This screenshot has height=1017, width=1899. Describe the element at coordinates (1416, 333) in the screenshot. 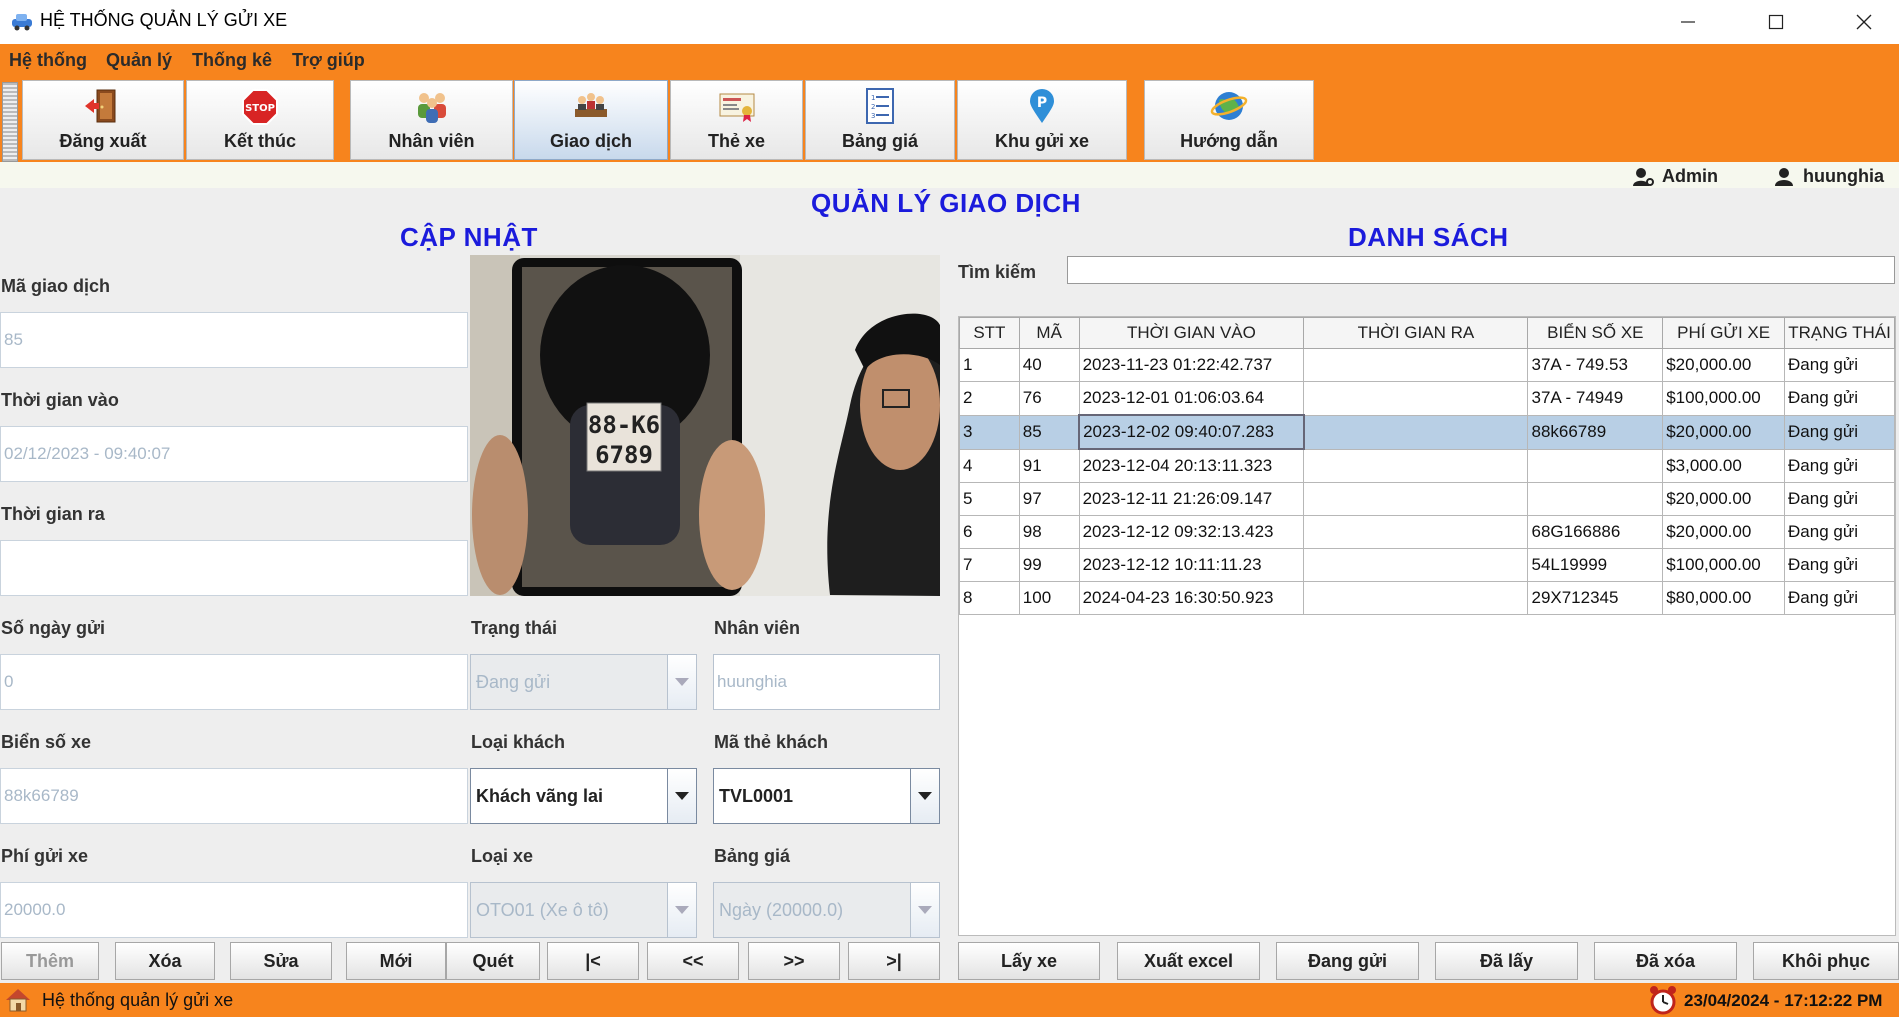

I see `column-header: THỜI GIAN RA` at that location.